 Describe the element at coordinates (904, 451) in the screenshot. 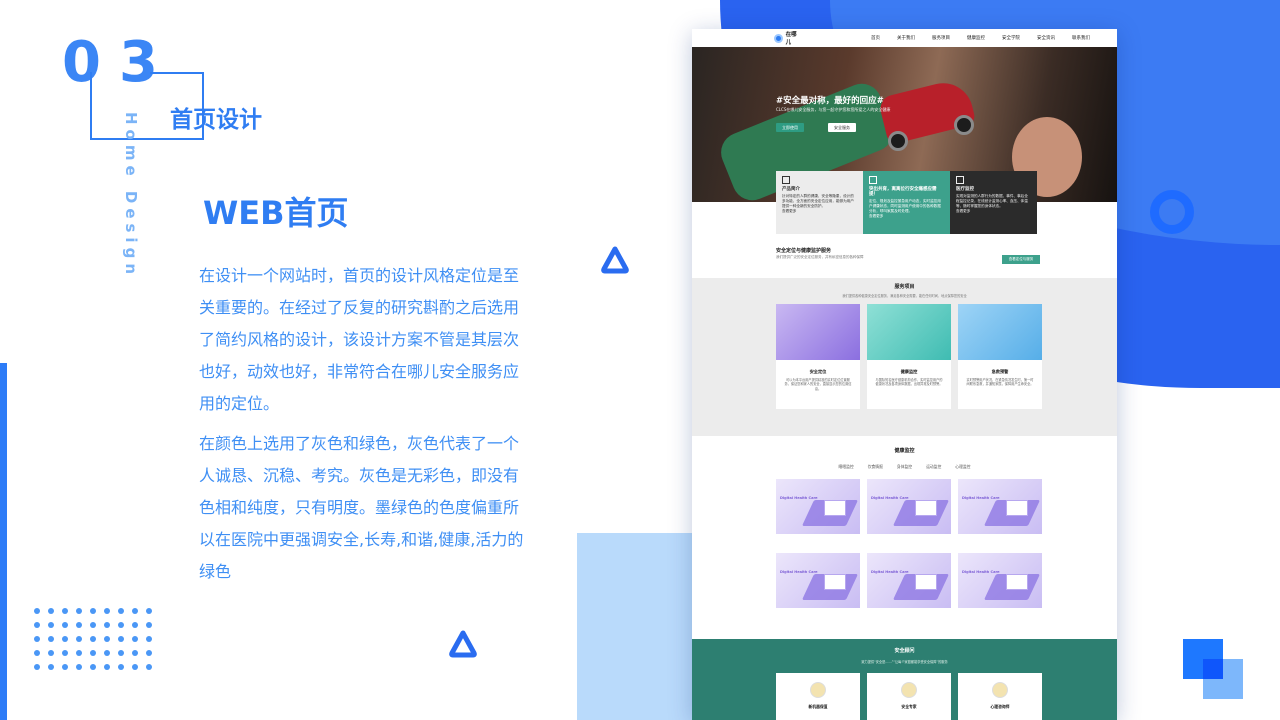

I see `health-title: 健康监控` at that location.